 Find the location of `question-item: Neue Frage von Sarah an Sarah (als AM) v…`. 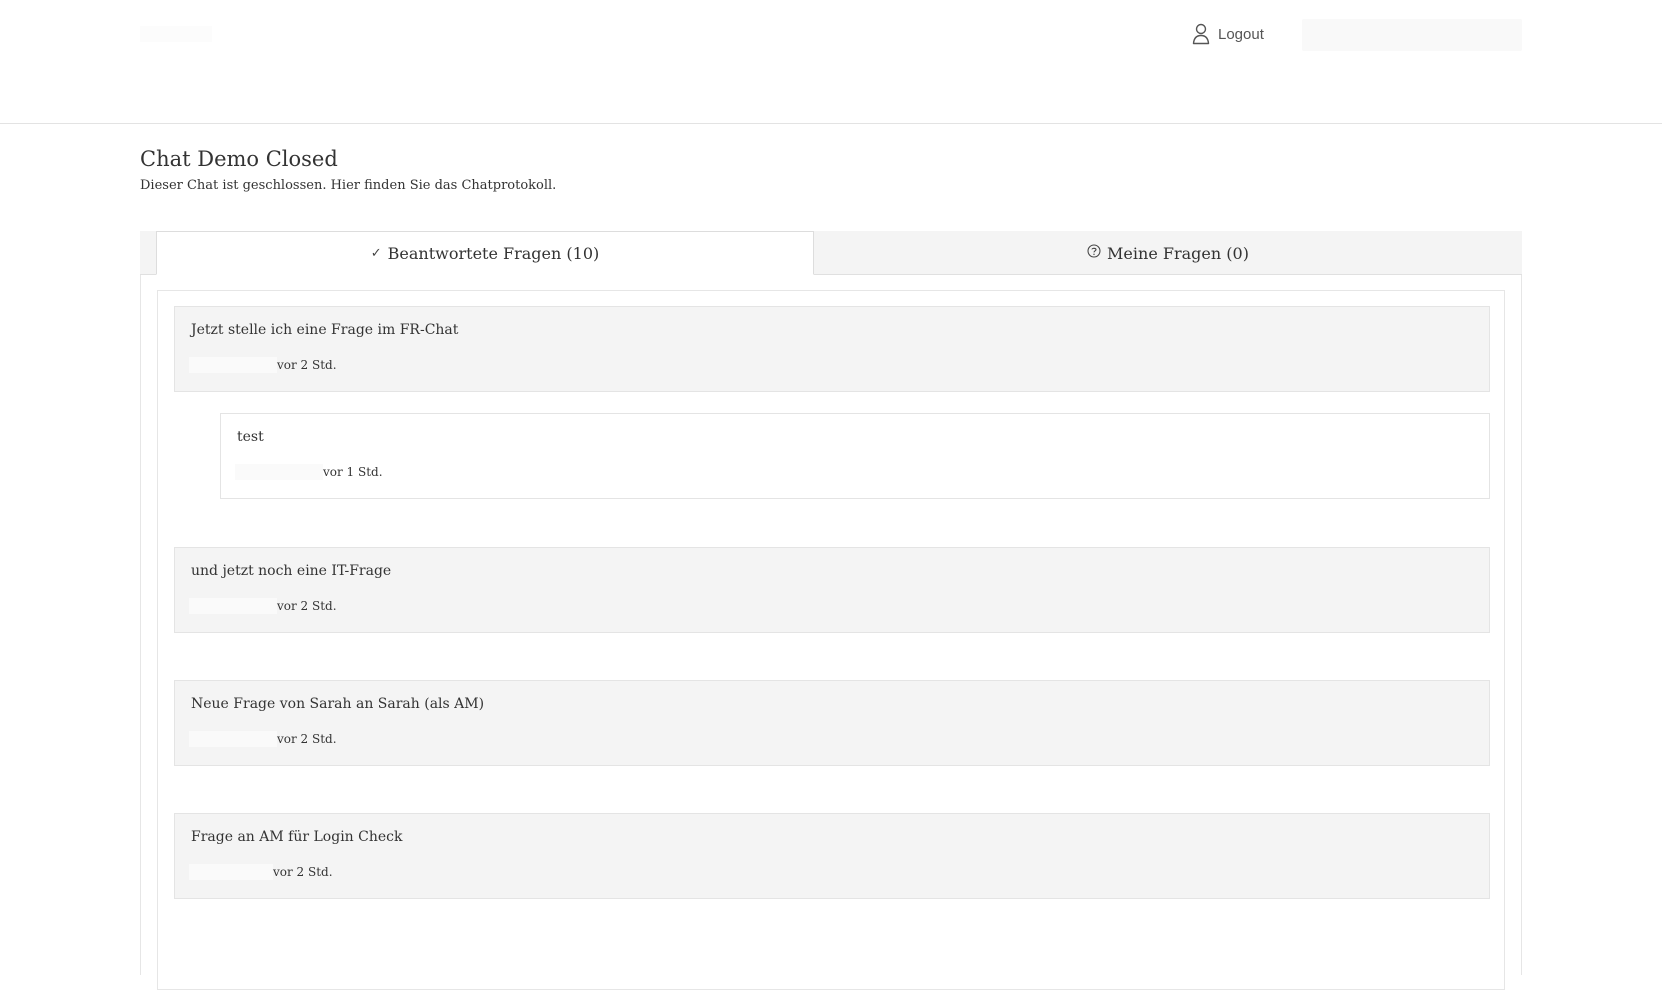

question-item: Neue Frage von Sarah an Sarah (als AM) v… is located at coordinates (832, 723).